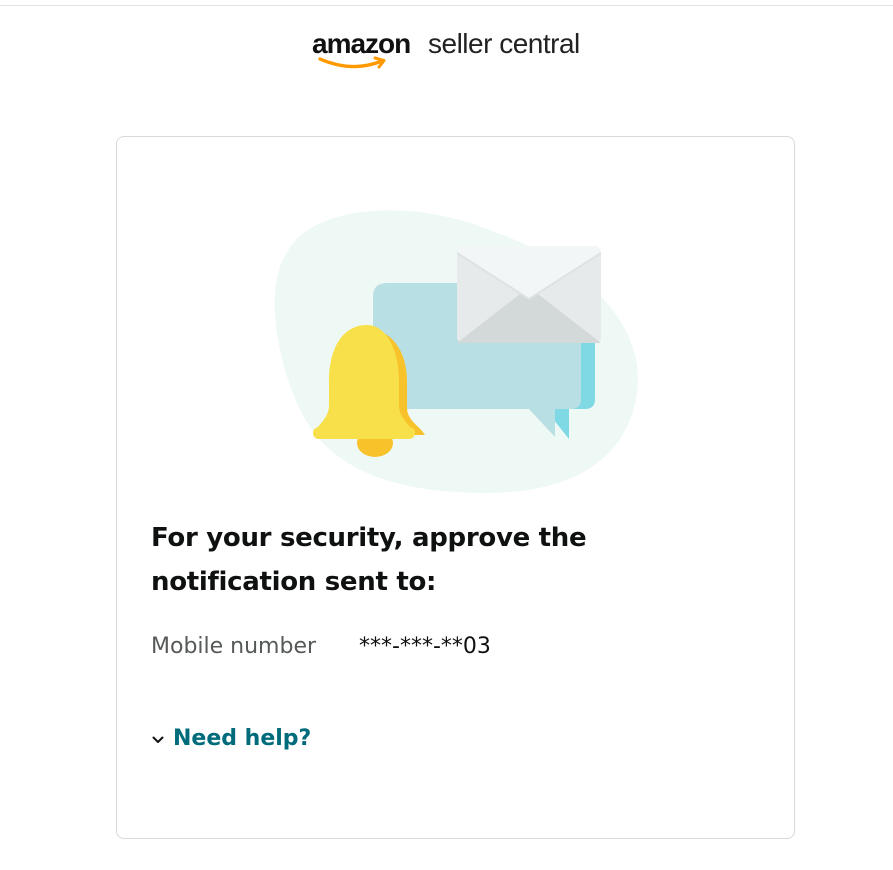  I want to click on amazon-smile-icon, so click(352, 62).